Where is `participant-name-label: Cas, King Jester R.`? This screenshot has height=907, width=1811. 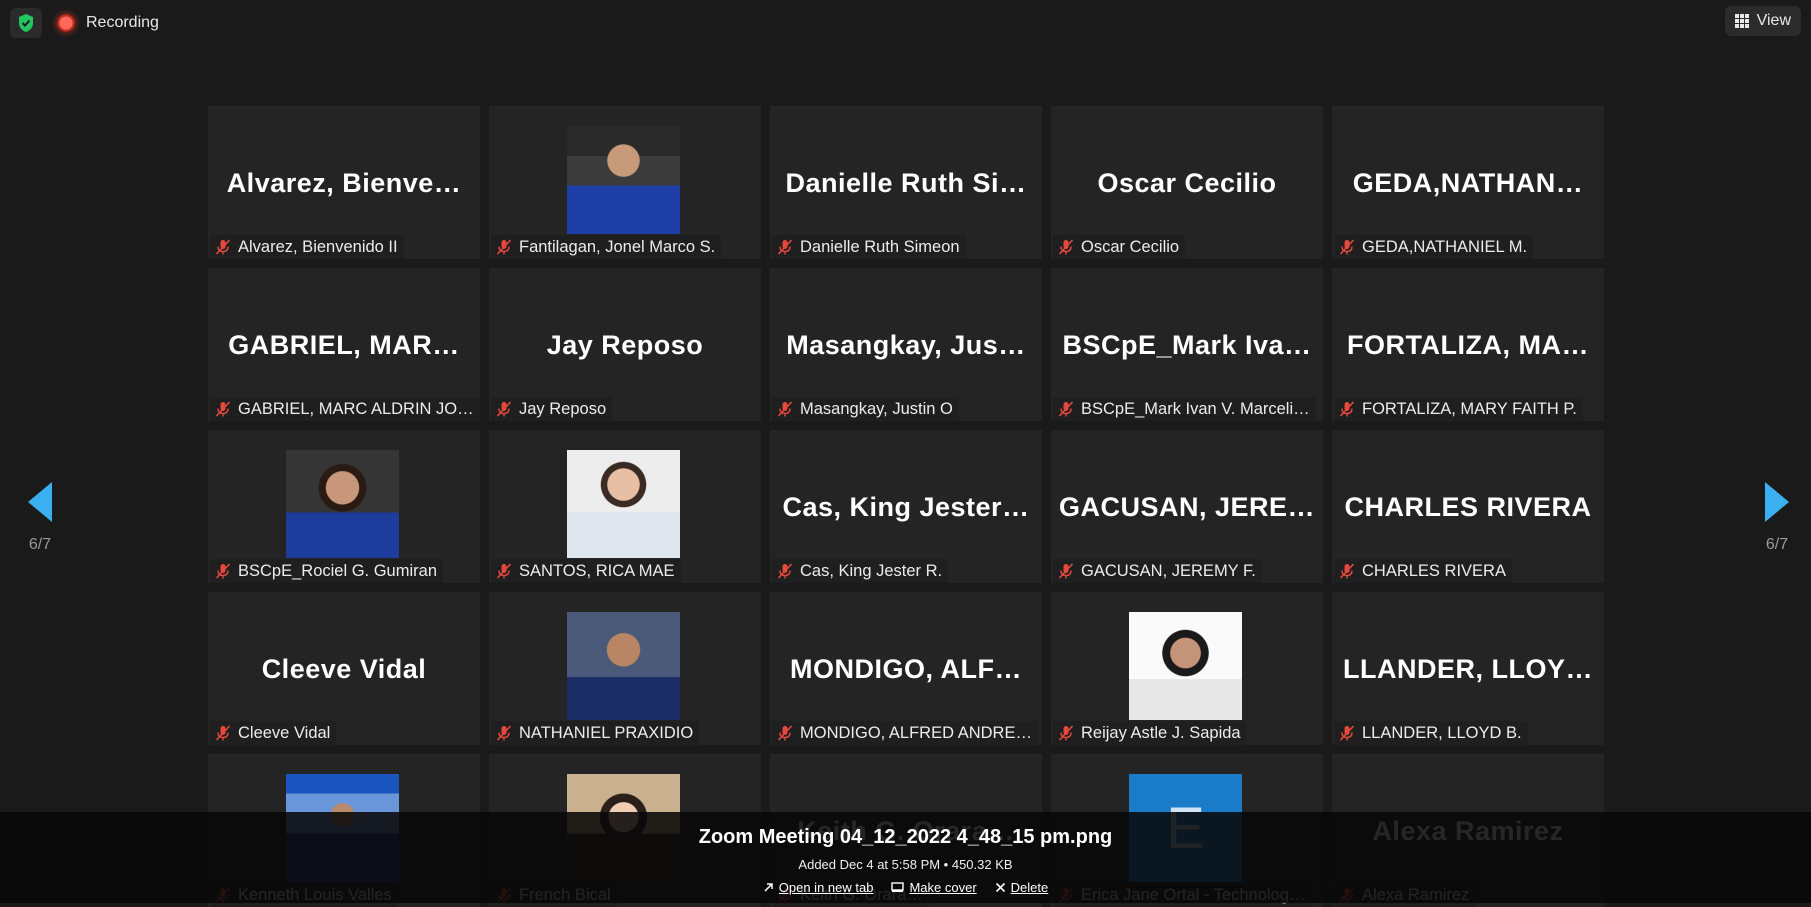 participant-name-label: Cas, King Jester R. is located at coordinates (860, 571).